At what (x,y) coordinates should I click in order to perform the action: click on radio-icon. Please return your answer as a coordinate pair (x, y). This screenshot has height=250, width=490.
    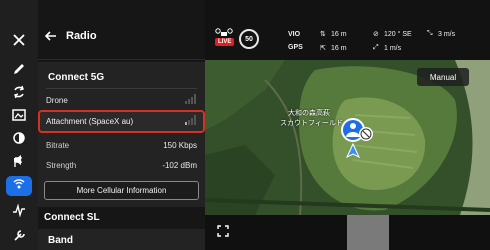
    Looking at the image, I should click on (19, 186).